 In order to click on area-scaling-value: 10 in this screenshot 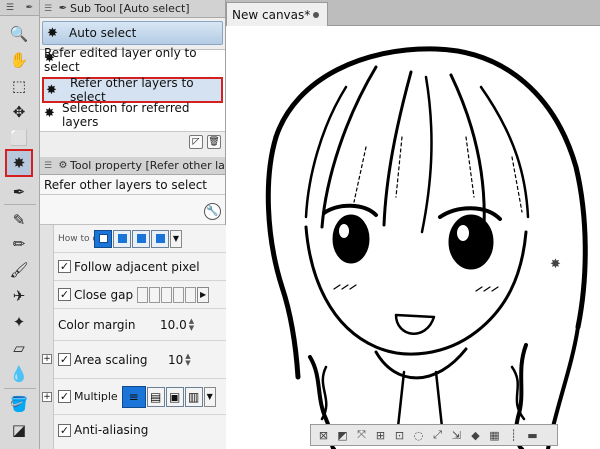, I will do `click(175, 360)`.